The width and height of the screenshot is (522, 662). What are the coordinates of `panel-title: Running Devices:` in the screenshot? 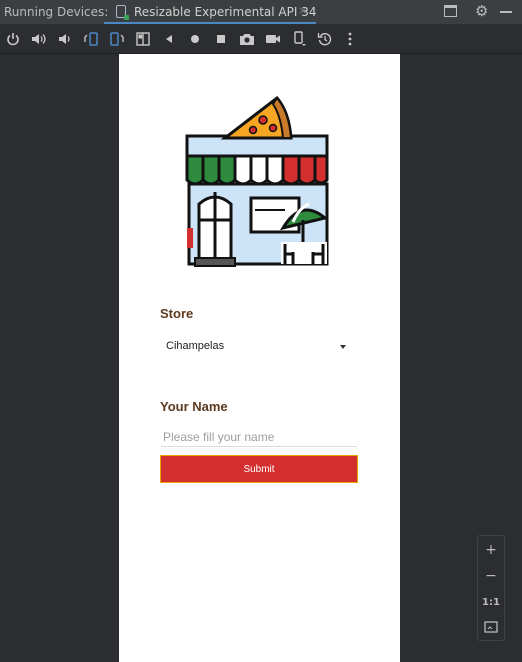 It's located at (56, 12).